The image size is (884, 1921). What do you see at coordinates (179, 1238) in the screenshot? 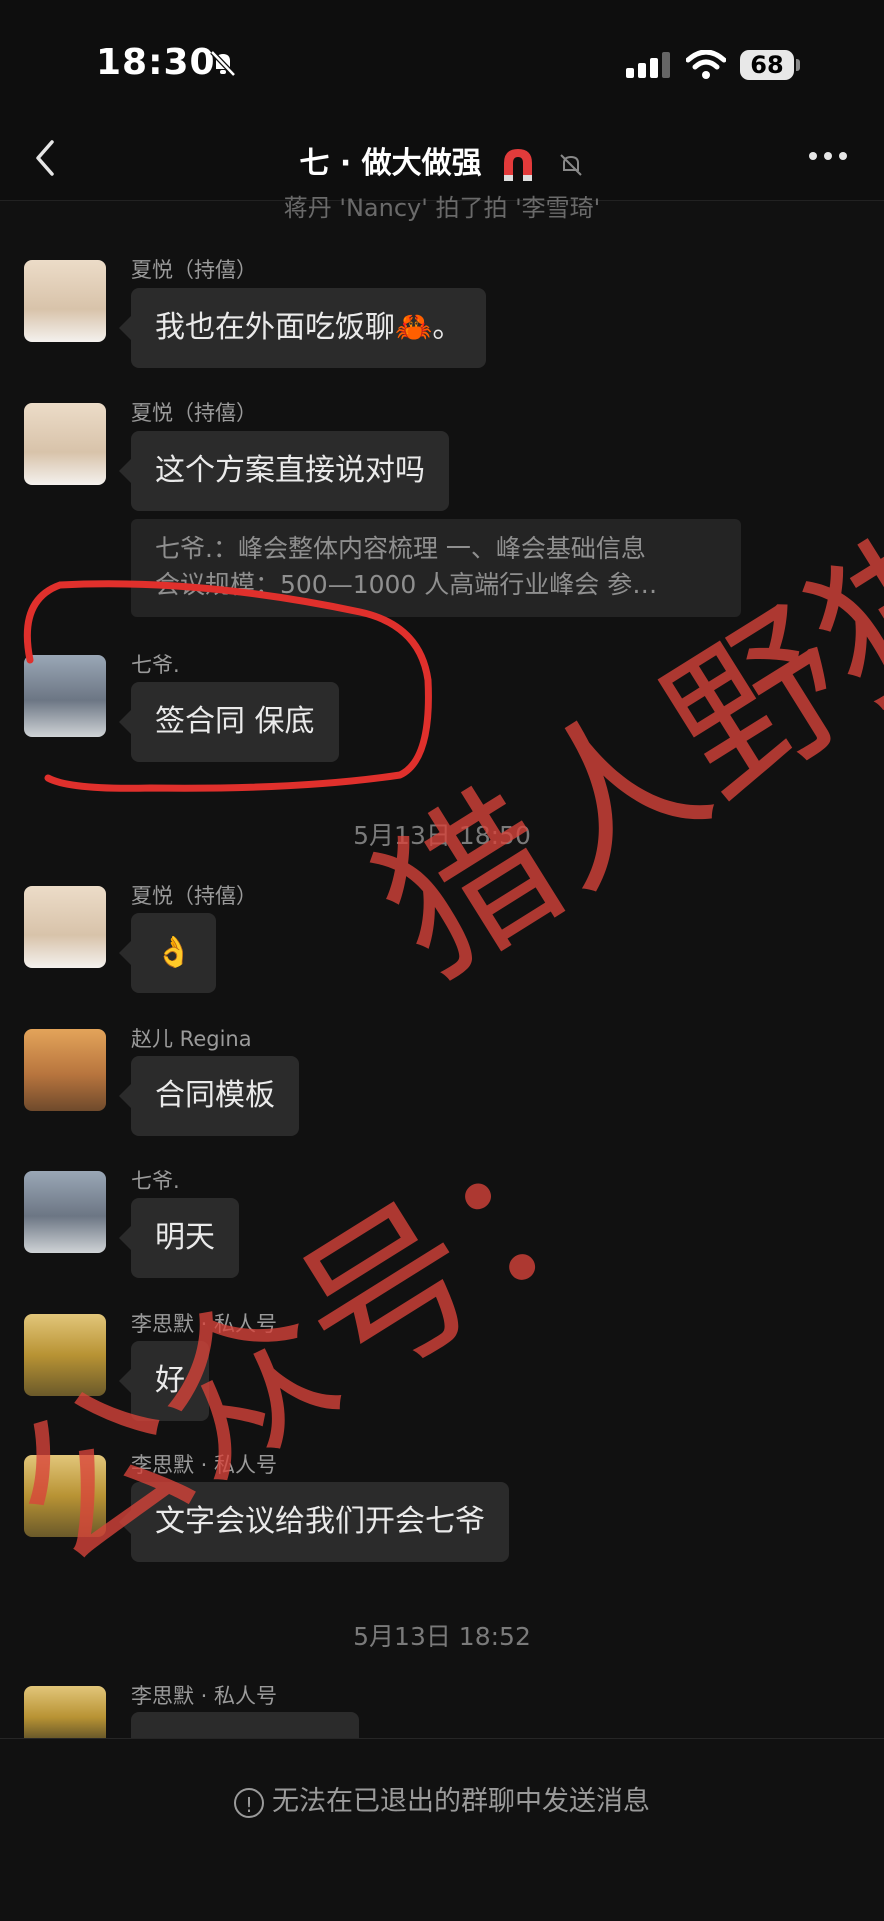
I see `message-bubble: 明天` at bounding box center [179, 1238].